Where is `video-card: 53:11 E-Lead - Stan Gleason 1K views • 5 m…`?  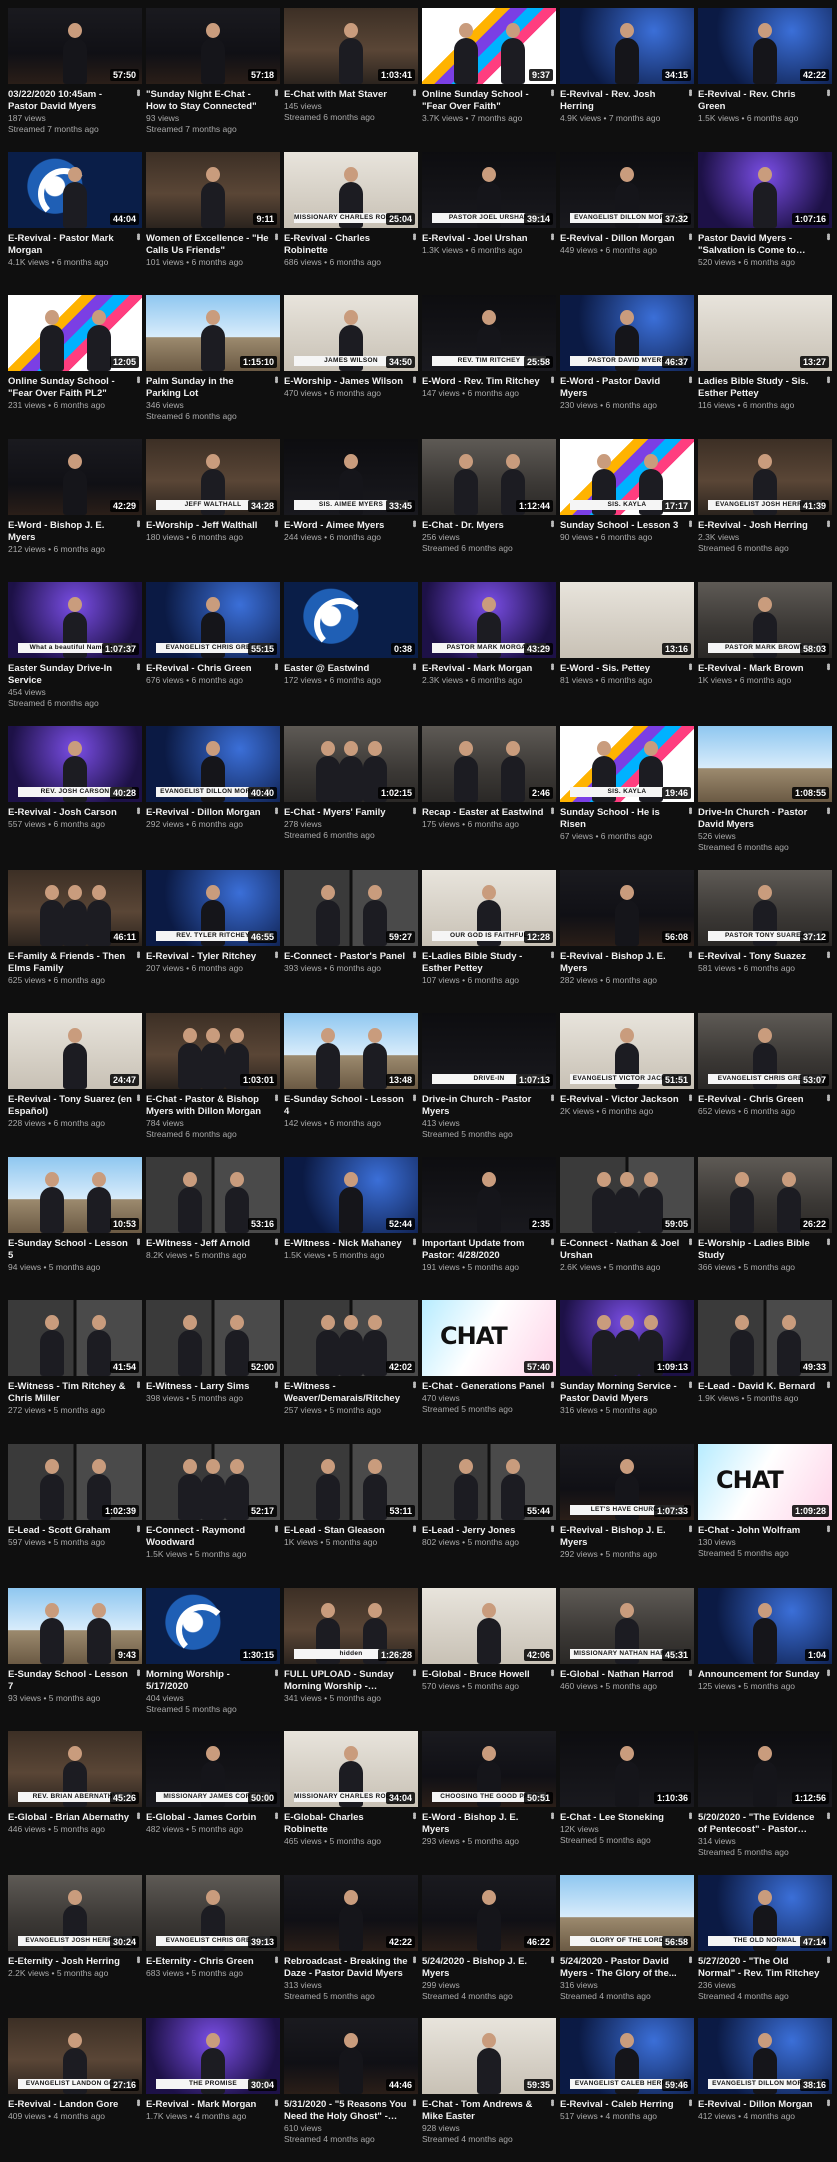 video-card: 53:11 E-Lead - Stan Gleason 1K views • 5 m… is located at coordinates (352, 1515).